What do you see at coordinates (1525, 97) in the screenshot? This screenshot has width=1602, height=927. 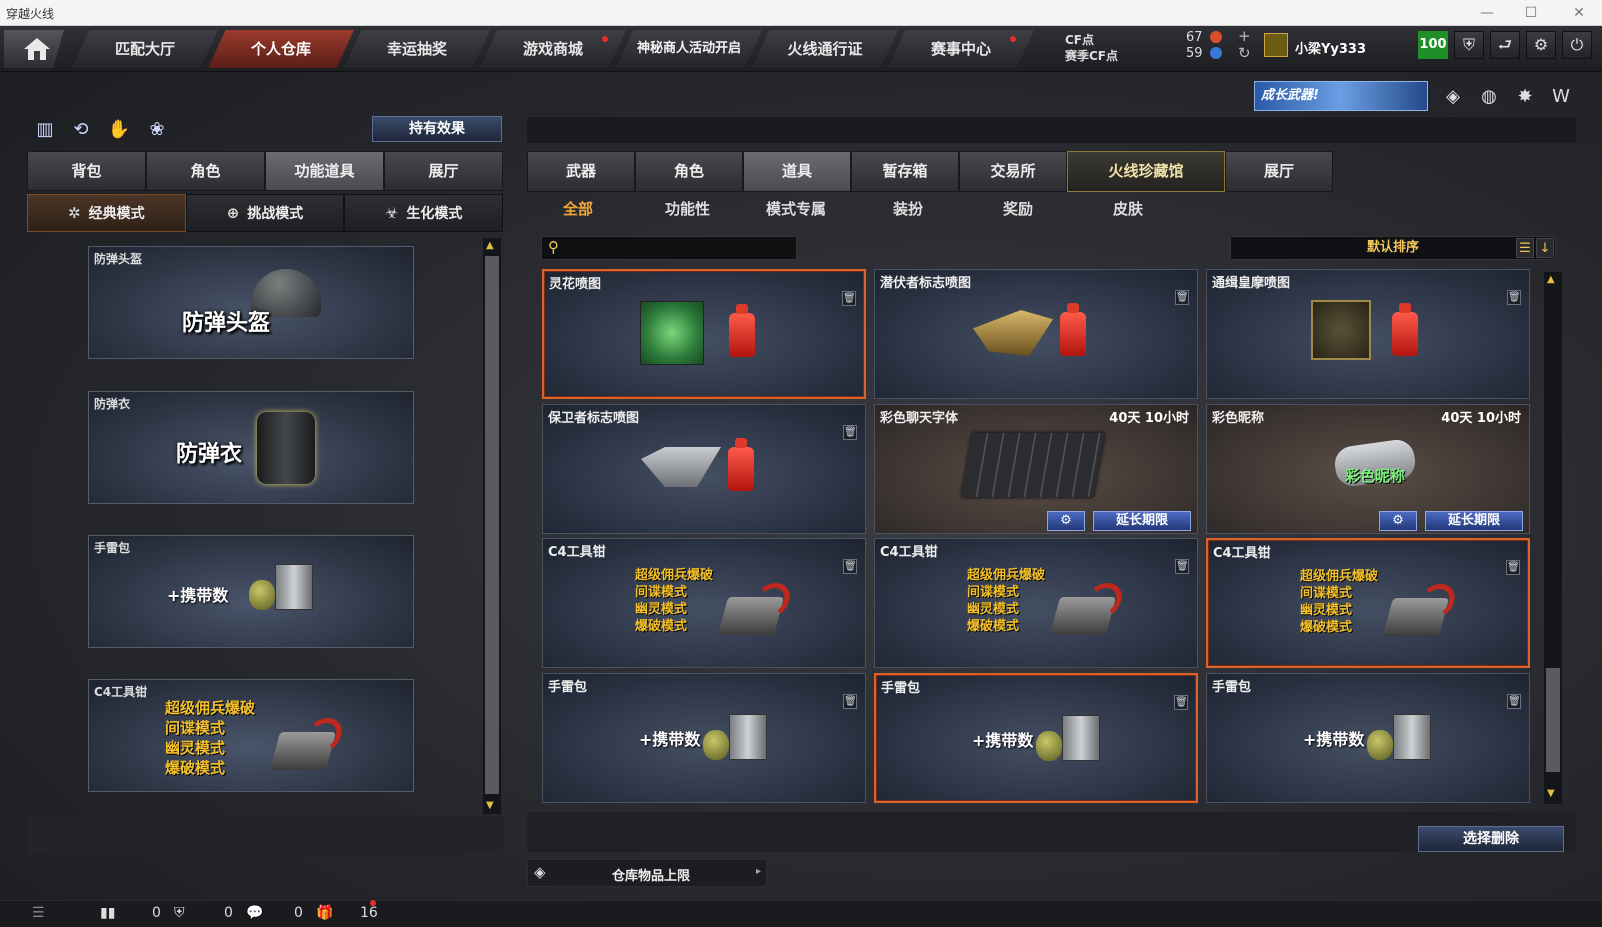 I see `emblem-icon: ✸` at bounding box center [1525, 97].